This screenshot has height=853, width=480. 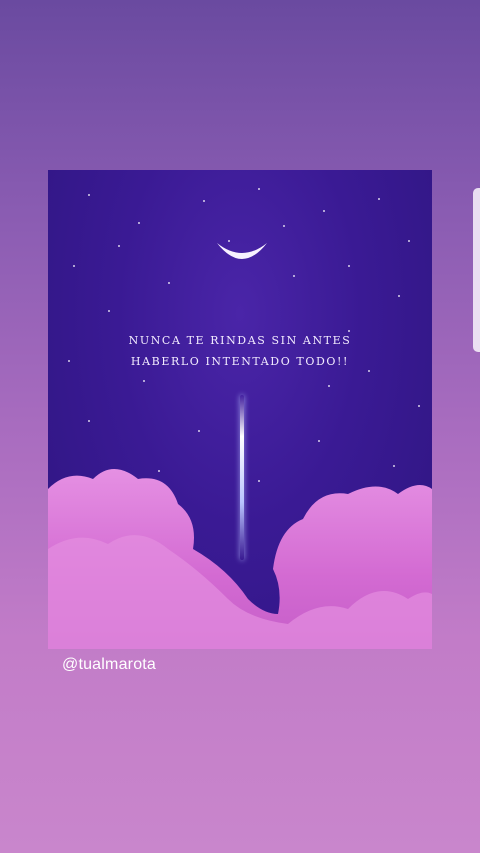 I want to click on moon-icon, so click(x=242, y=251).